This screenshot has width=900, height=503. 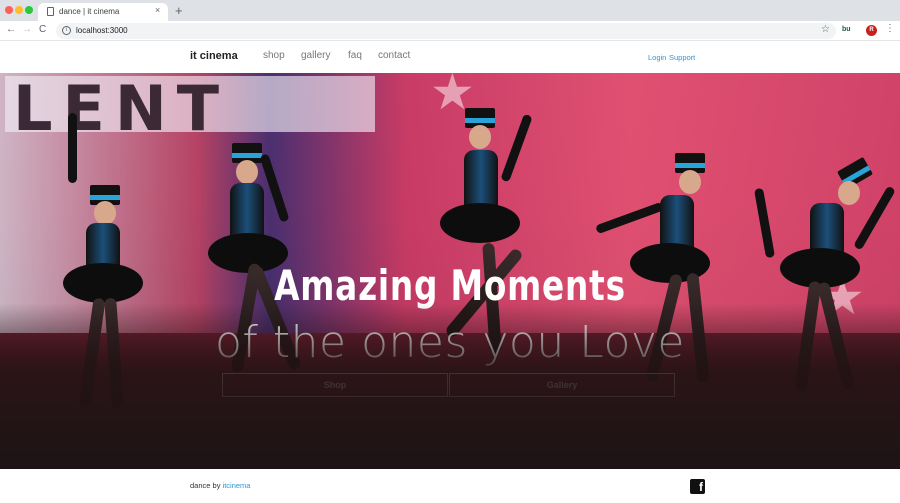 I want to click on nav-link-shop: shop, so click(x=274, y=55).